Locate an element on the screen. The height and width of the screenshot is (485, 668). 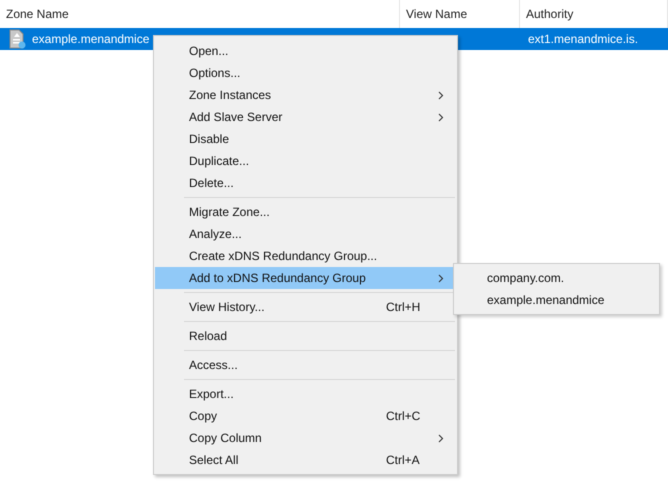
shortcut-label: Ctrl+H is located at coordinates (404, 307).